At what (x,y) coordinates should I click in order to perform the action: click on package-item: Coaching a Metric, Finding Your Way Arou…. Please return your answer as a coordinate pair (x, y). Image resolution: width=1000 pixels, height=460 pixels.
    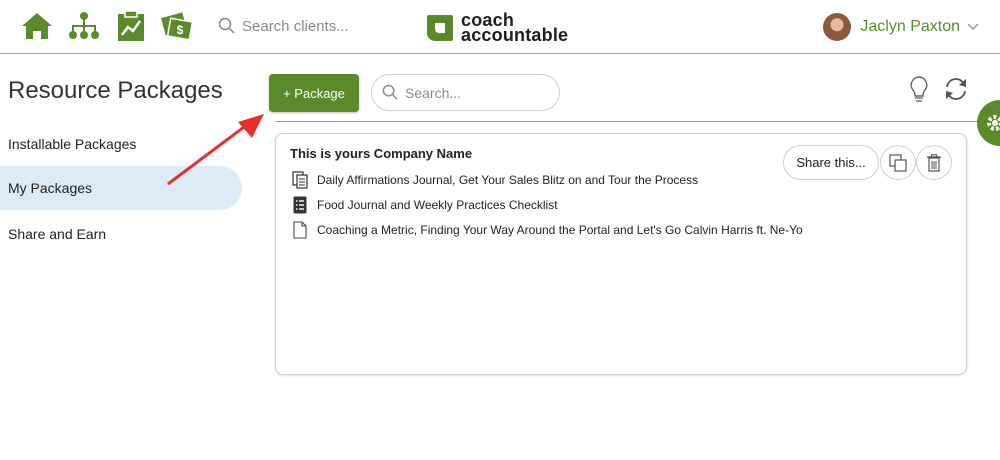
    Looking at the image, I should click on (546, 230).